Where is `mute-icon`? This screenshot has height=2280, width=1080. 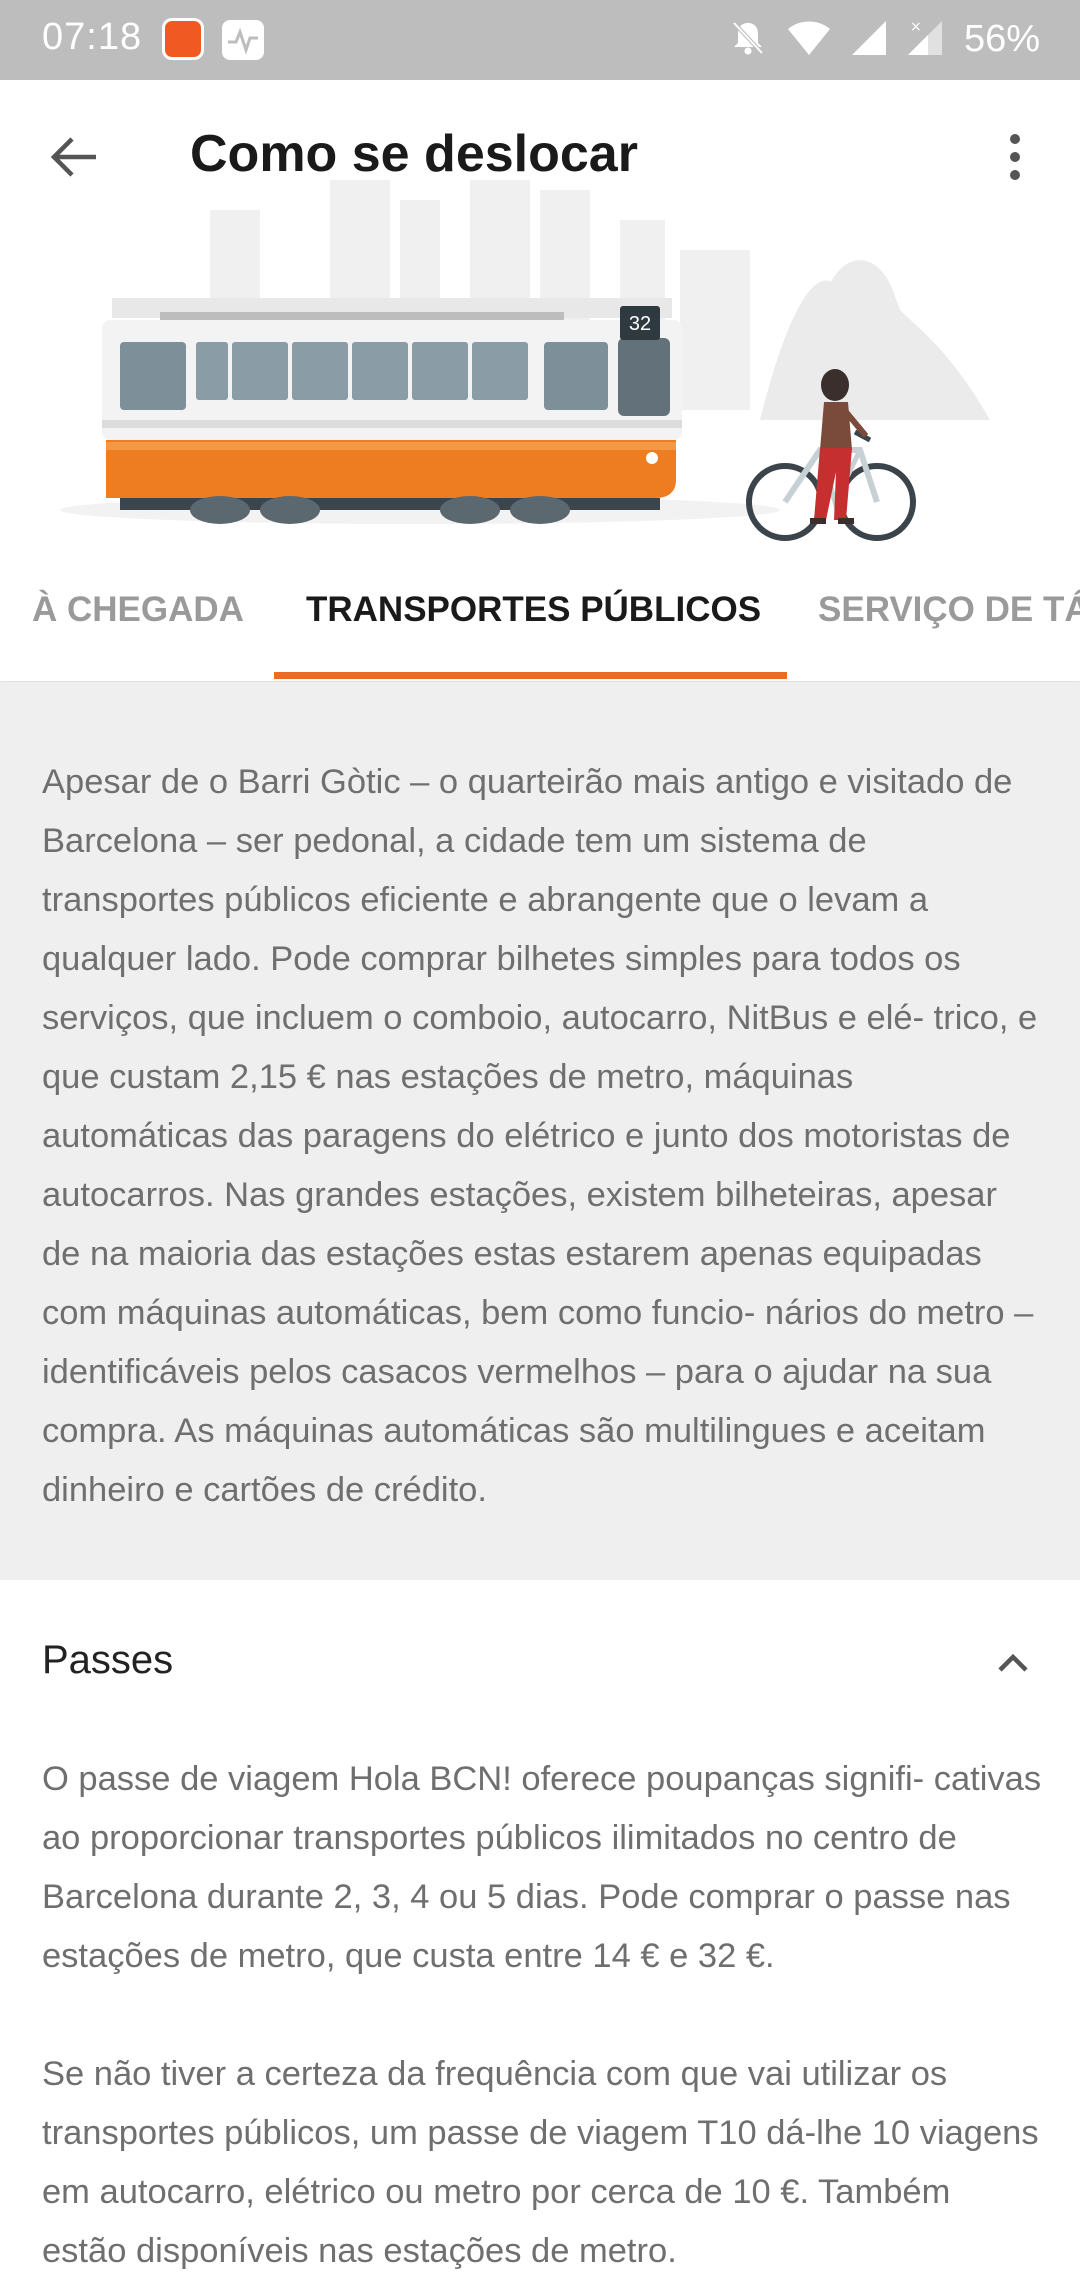 mute-icon is located at coordinates (748, 39).